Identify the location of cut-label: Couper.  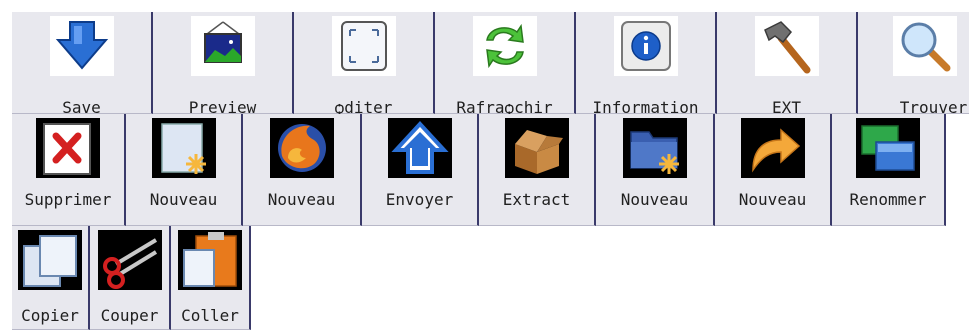
(129, 315).